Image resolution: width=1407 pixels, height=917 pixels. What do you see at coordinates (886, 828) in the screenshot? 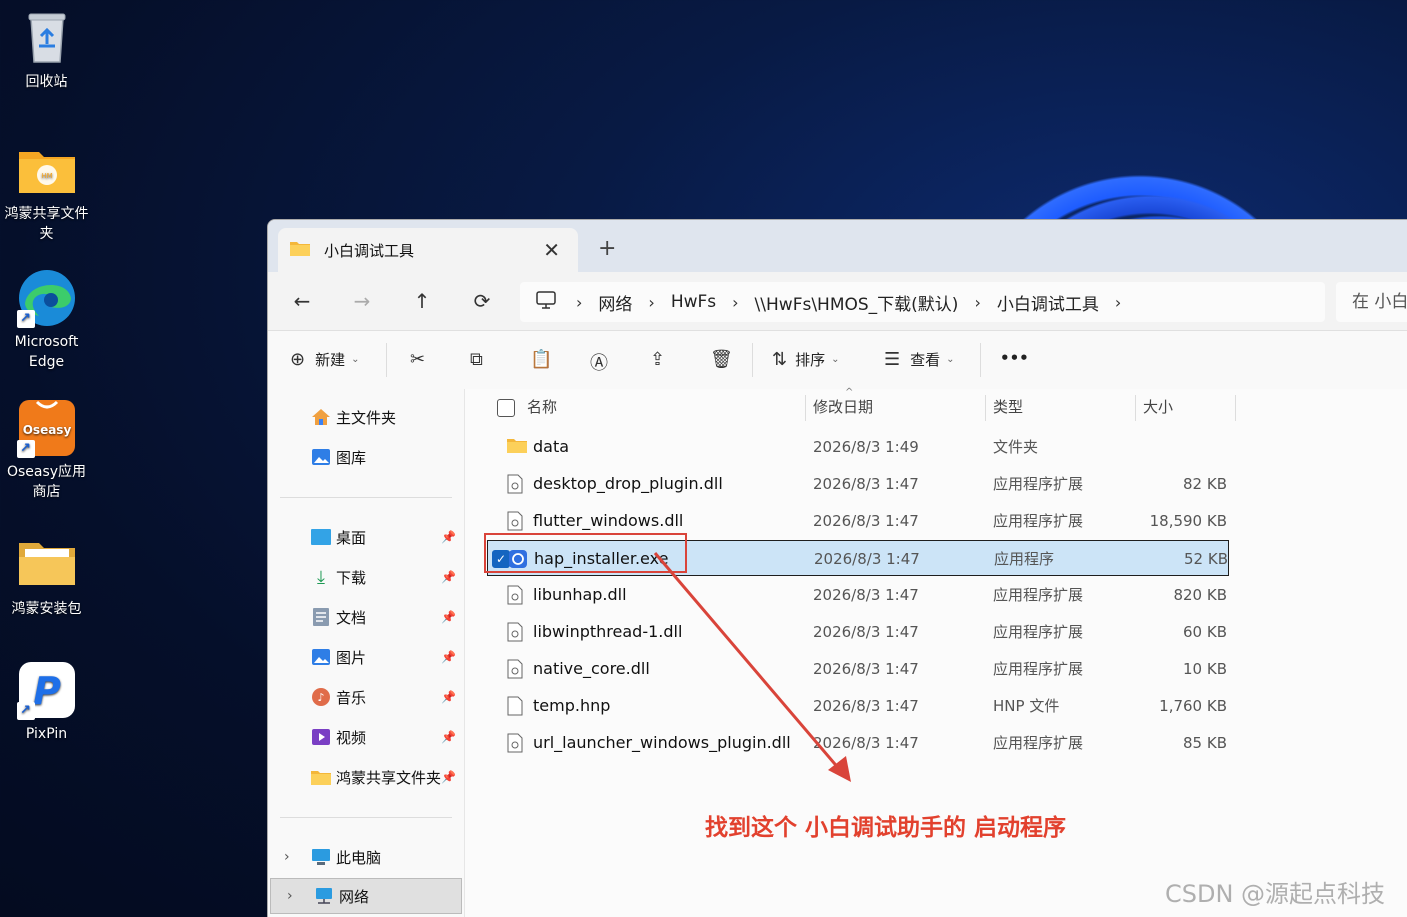
I see `annotation-text: 找到这个 小白调试助手的 启动程序` at bounding box center [886, 828].